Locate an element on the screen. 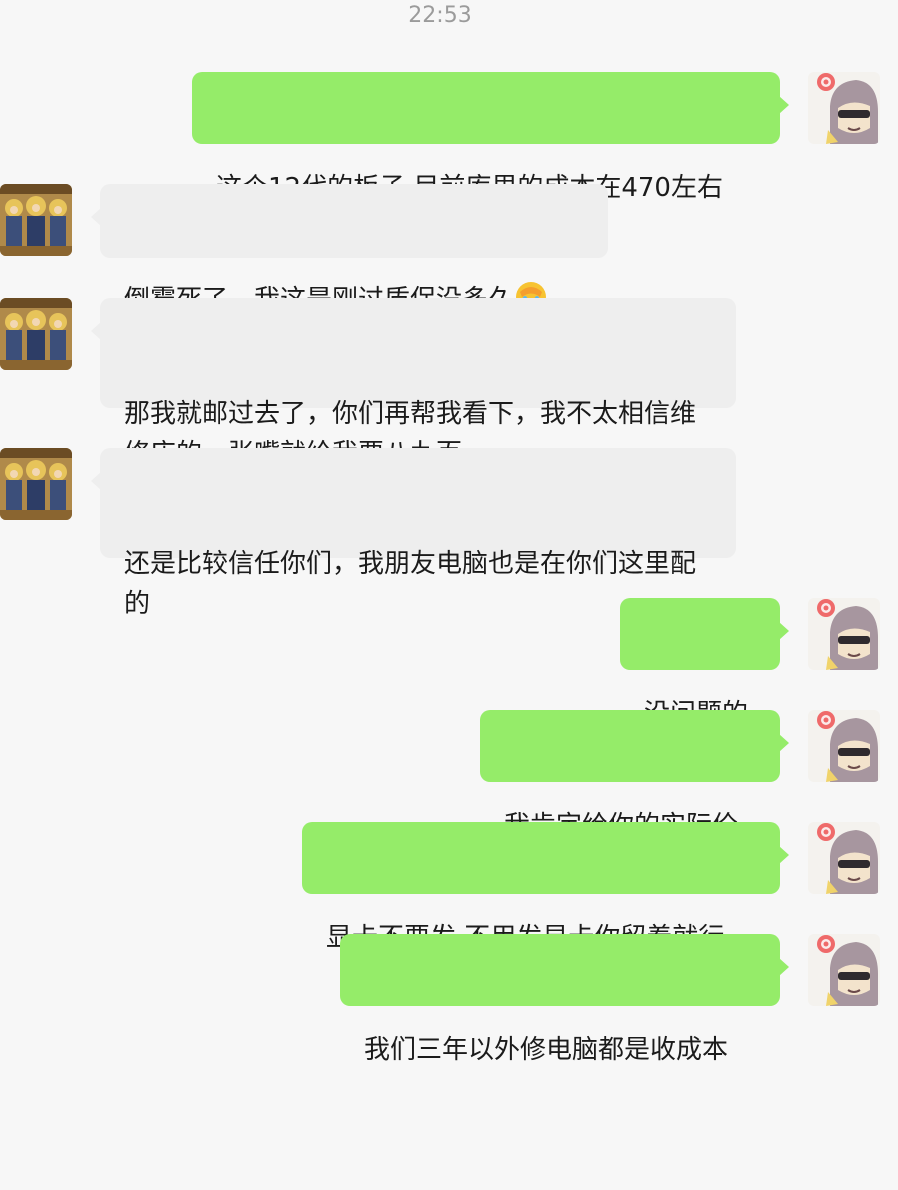 Image resolution: width=898 pixels, height=1190 pixels. message-bubble-incoming: 那我就邮过去了，你们再帮我看下，我不太相信维修店的，张嘴就给我要八九百 is located at coordinates (413, 383).